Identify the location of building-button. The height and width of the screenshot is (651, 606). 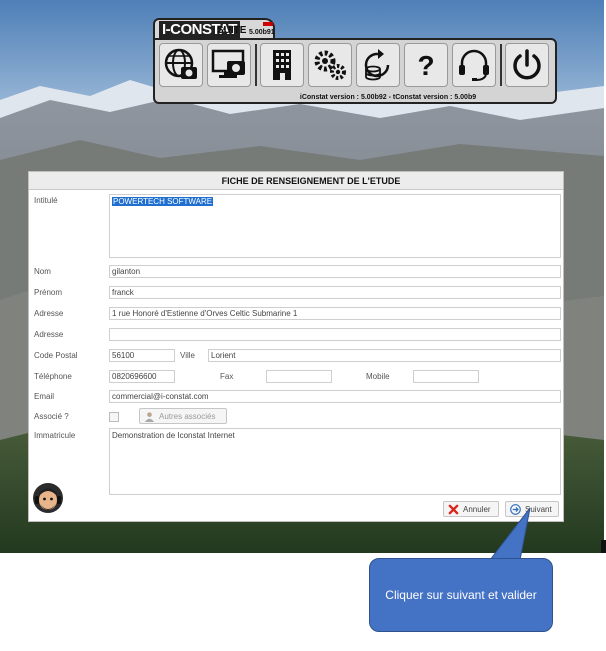
(282, 65).